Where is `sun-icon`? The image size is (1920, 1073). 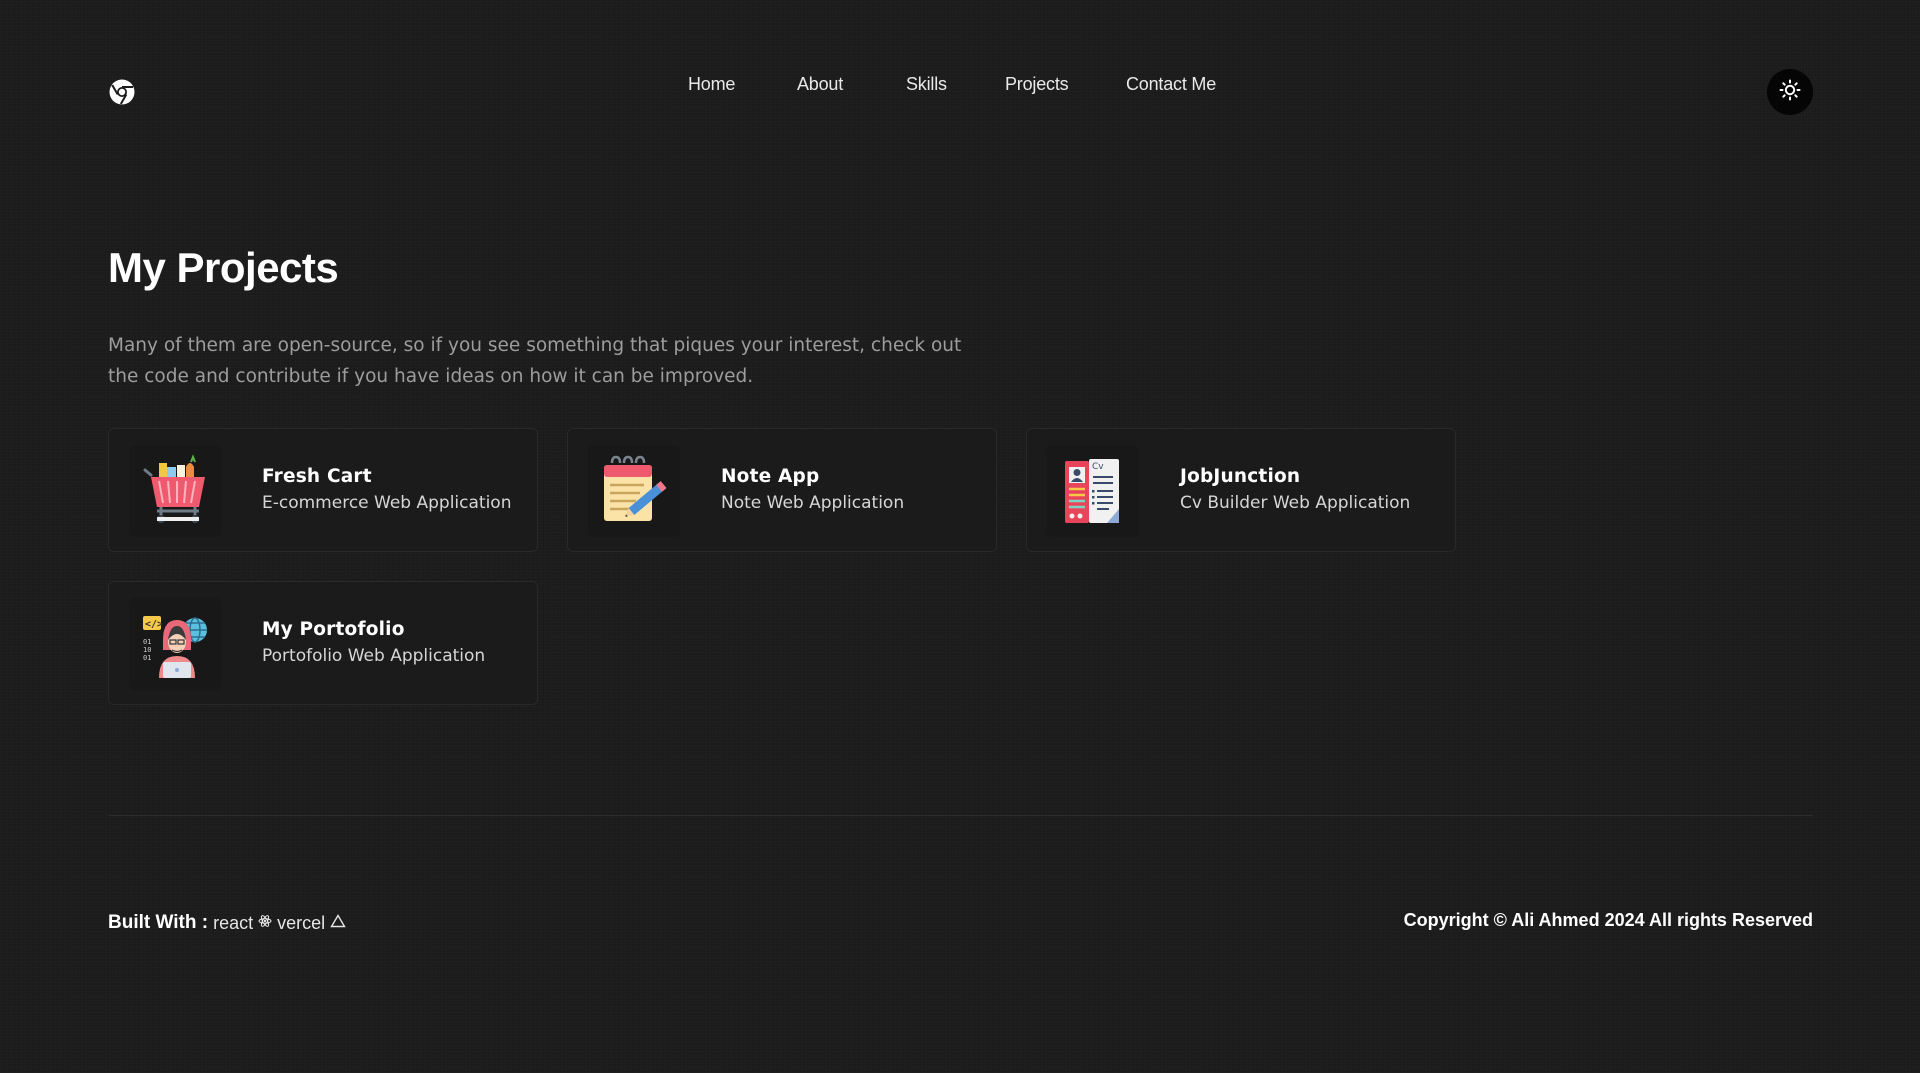 sun-icon is located at coordinates (1790, 92).